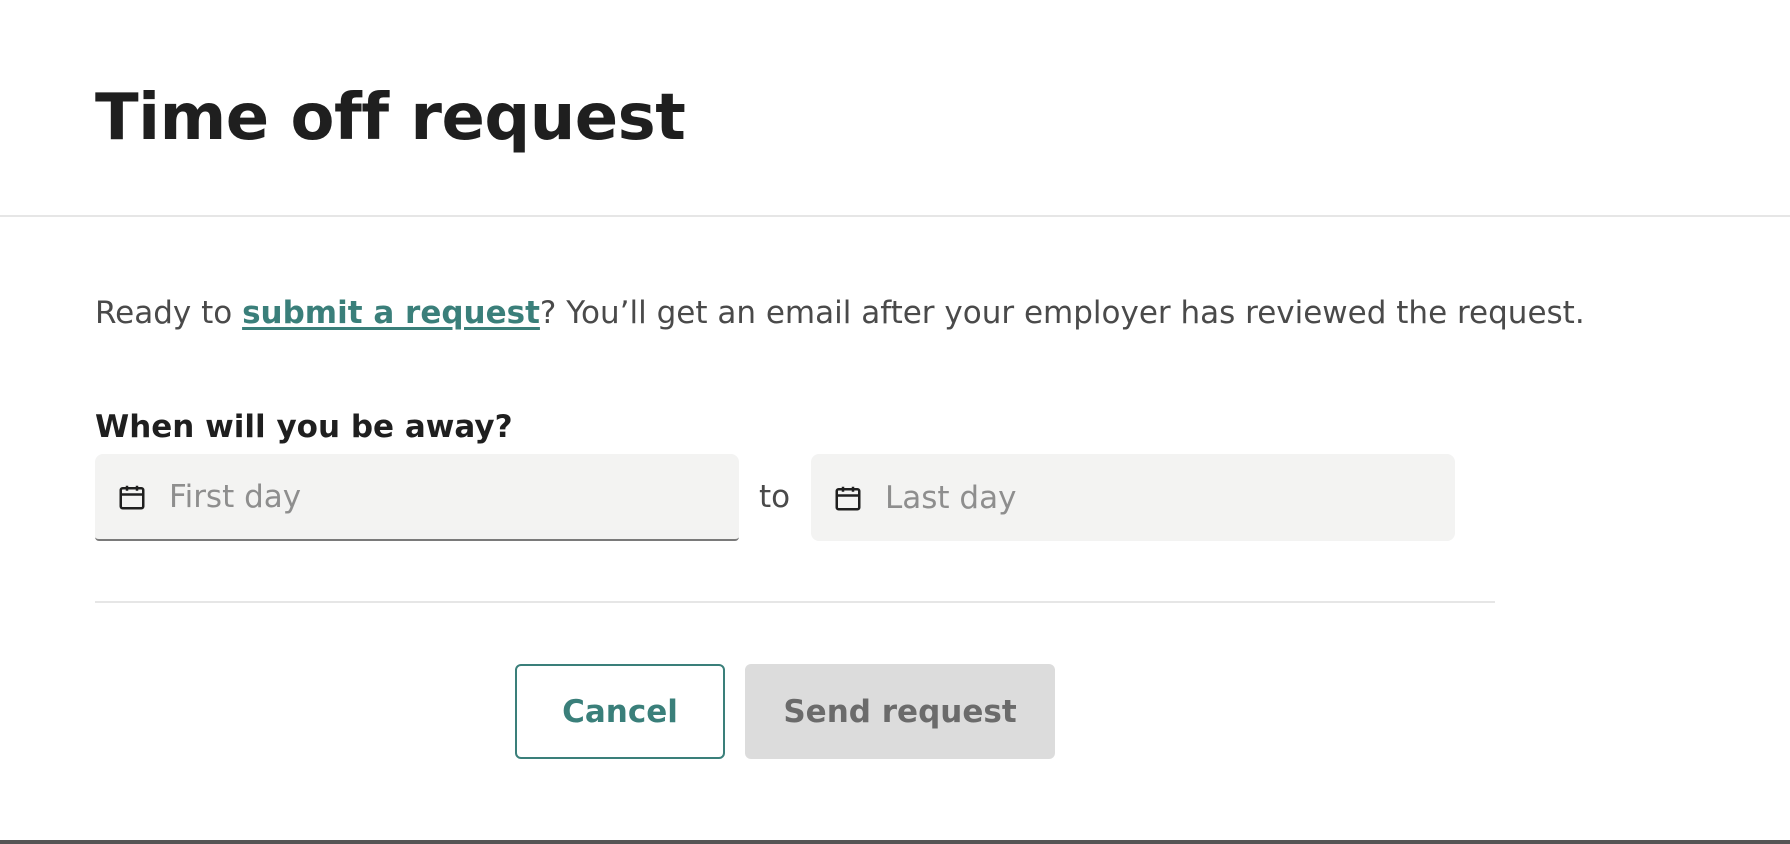 This screenshot has height=844, width=1790. Describe the element at coordinates (304, 427) in the screenshot. I see `away-dates-label: When will you be away?` at that location.